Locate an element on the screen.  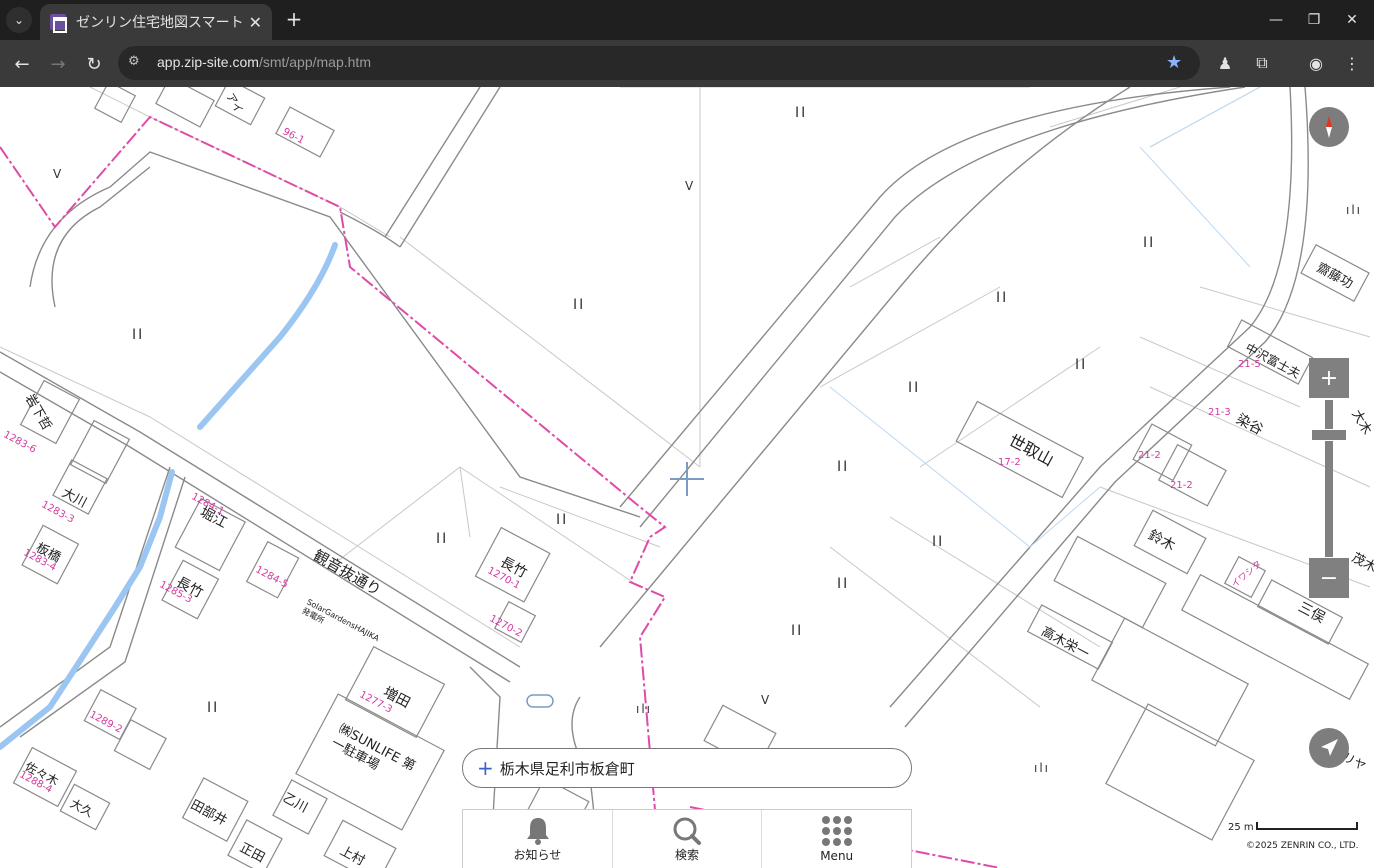
site-info-icon: ⚙ is located at coordinates (138, 63).